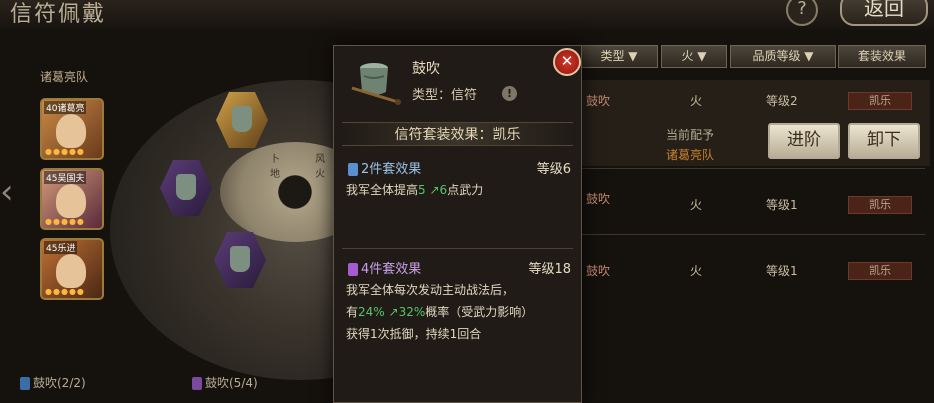  Describe the element at coordinates (414, 334) in the screenshot. I see `effect-text: 获得1次抵御，持续1回合` at that location.